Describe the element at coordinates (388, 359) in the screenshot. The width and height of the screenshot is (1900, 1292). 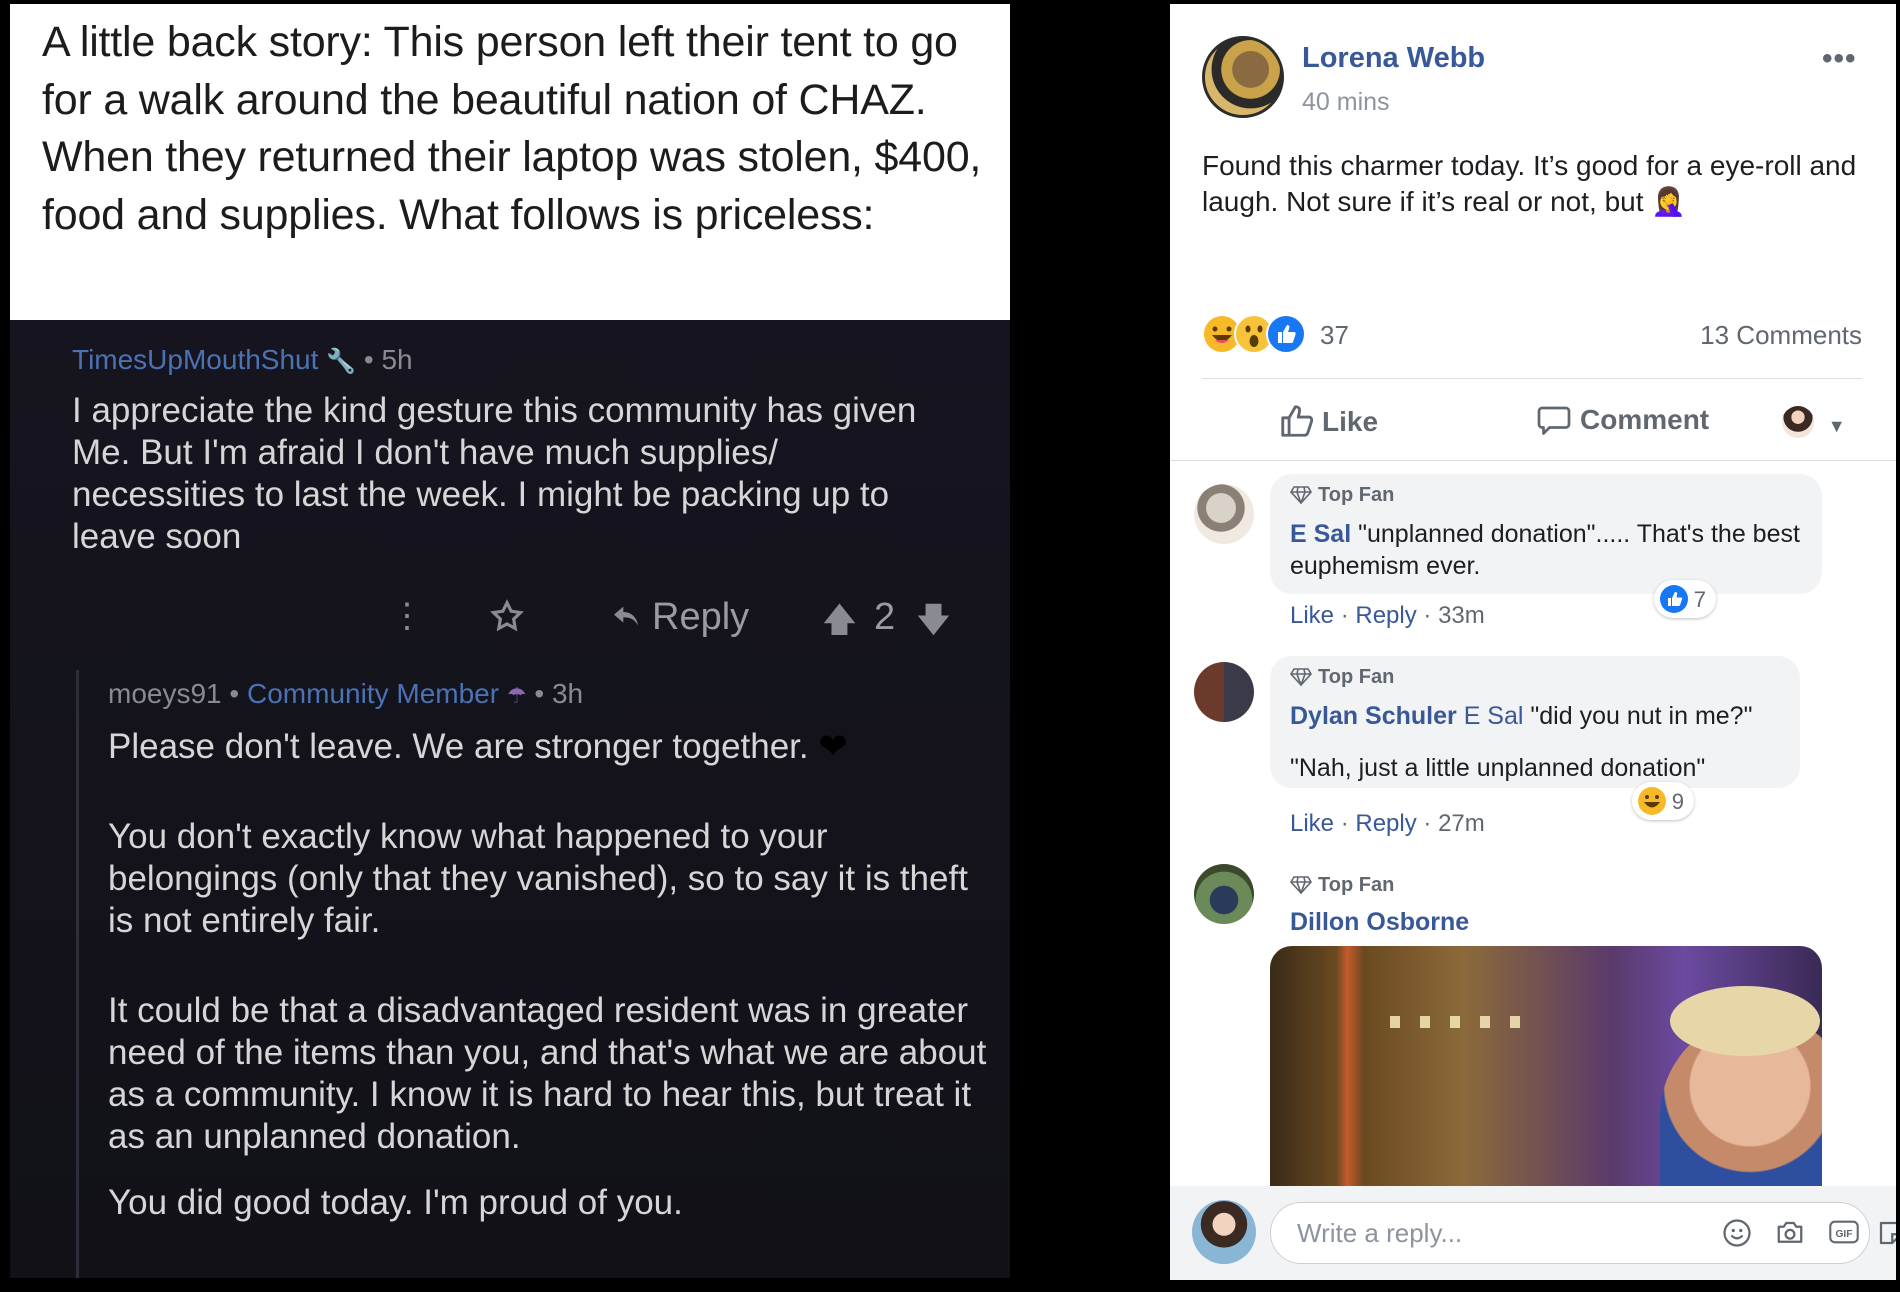
I see `comment-1-time: • 5h` at that location.